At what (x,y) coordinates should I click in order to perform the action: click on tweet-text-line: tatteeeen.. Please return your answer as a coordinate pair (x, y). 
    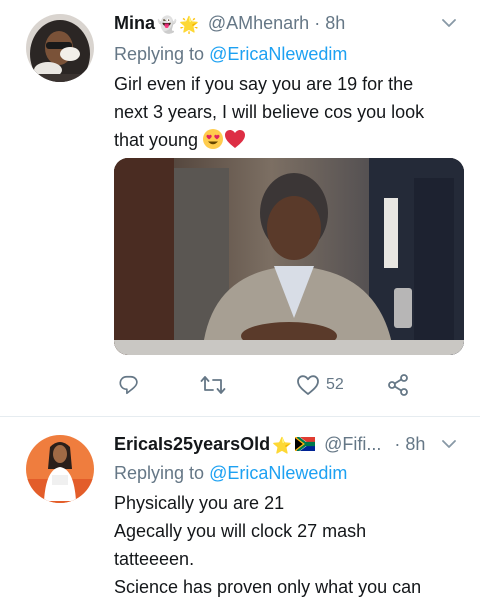
    Looking at the image, I should click on (154, 559).